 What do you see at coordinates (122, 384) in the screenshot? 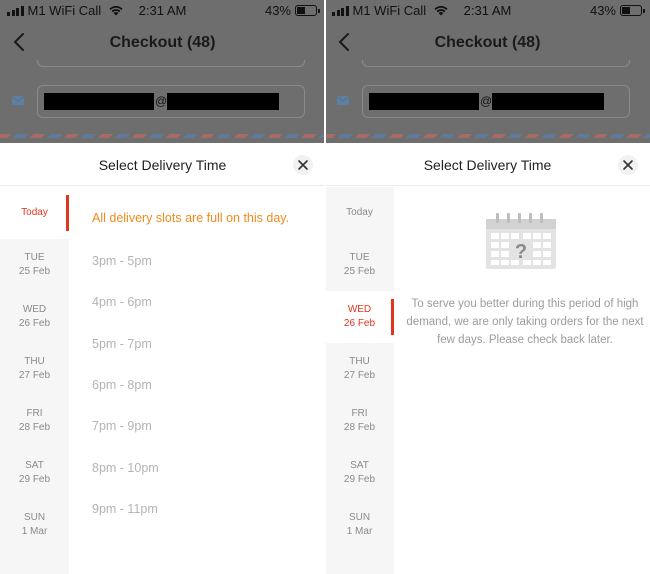
I see `time-slot: 6pm - 8pm` at bounding box center [122, 384].